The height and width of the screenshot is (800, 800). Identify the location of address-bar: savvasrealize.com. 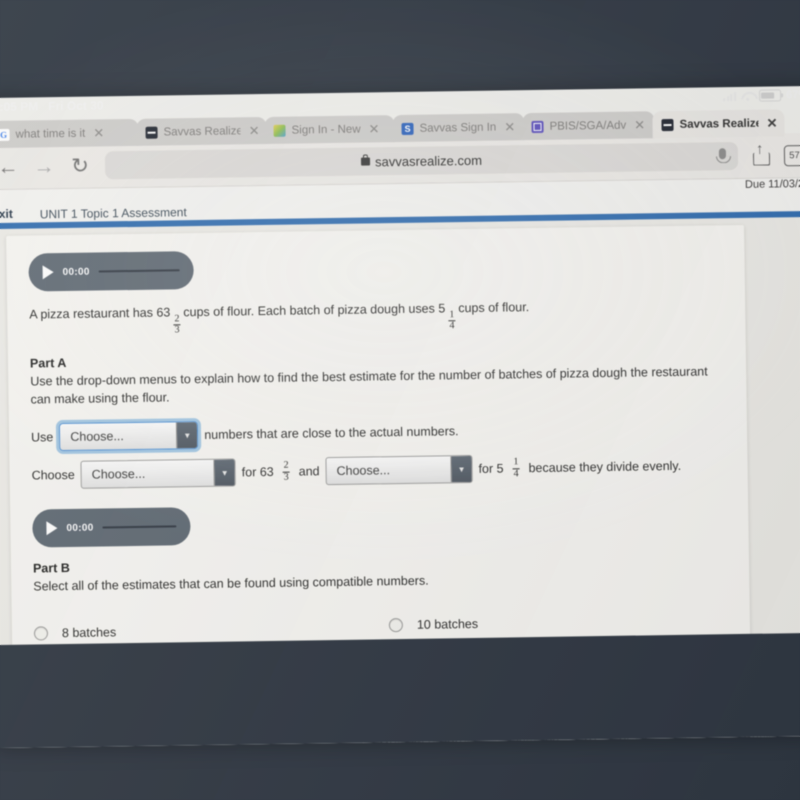
(421, 160).